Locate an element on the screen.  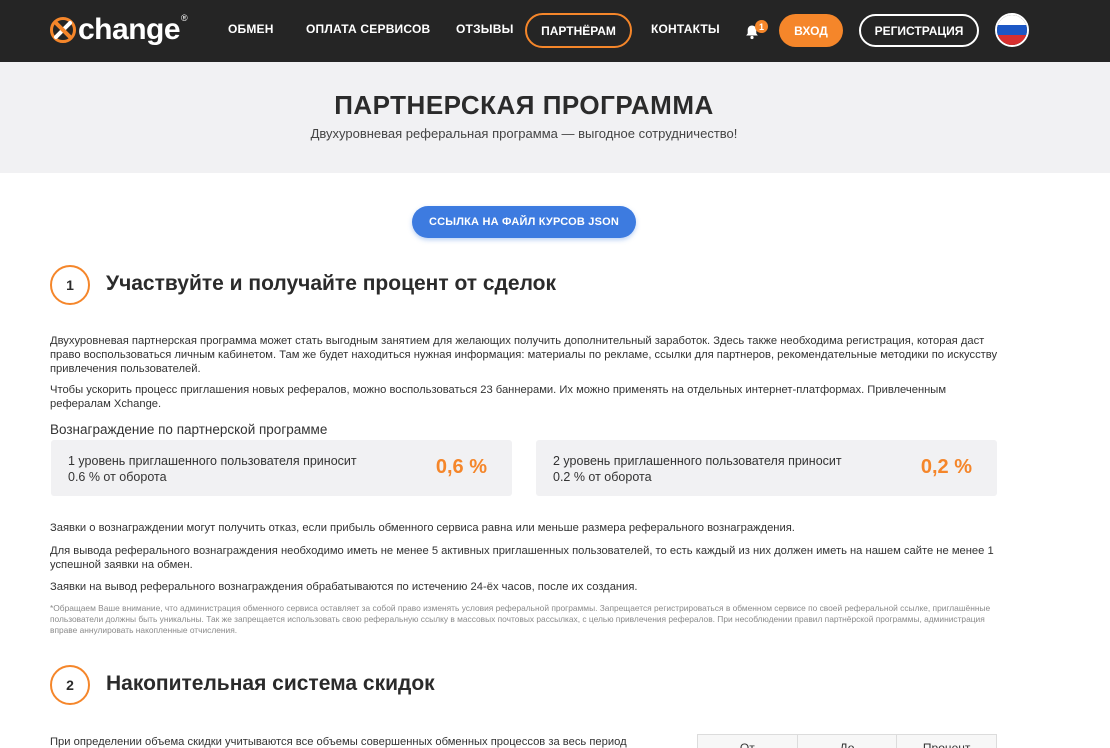
register-button: РЕГИСТРАЦИЯ is located at coordinates (919, 30).